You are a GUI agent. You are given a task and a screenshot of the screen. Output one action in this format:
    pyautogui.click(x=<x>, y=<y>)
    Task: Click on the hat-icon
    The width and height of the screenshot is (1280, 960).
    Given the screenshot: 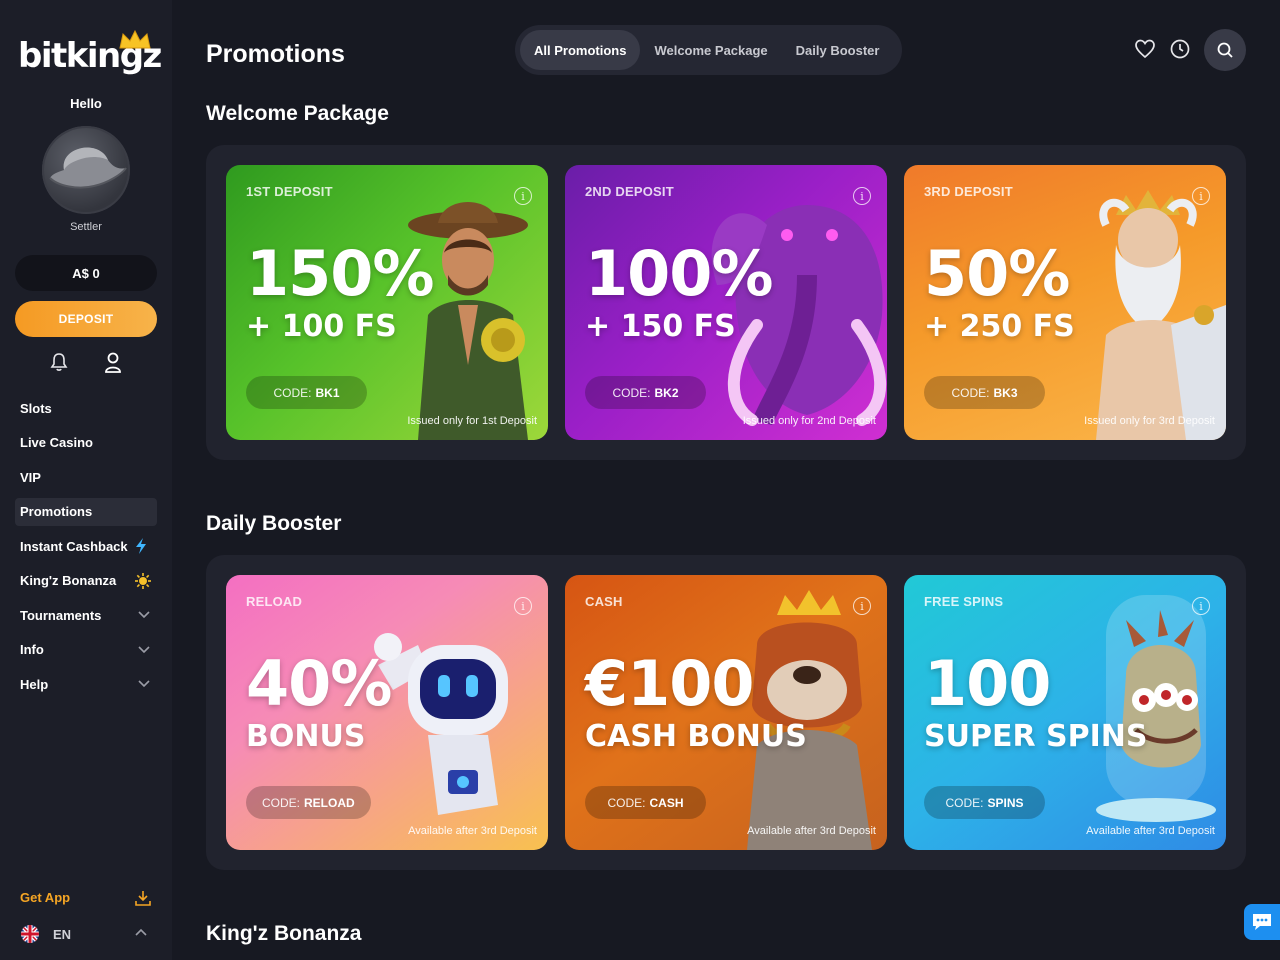 What is the action you would take?
    pyautogui.click(x=88, y=168)
    